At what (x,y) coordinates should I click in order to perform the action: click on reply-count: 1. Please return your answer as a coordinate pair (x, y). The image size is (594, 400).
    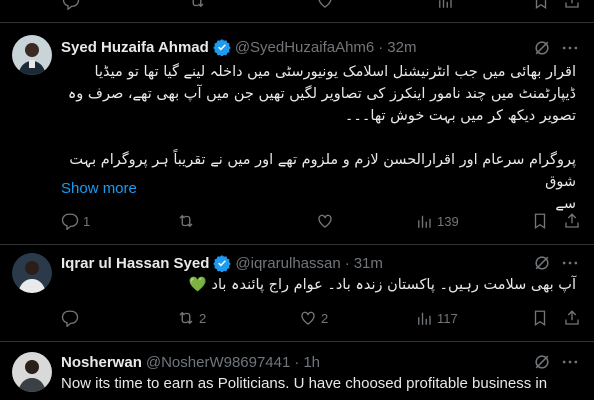
    Looking at the image, I should click on (87, 221).